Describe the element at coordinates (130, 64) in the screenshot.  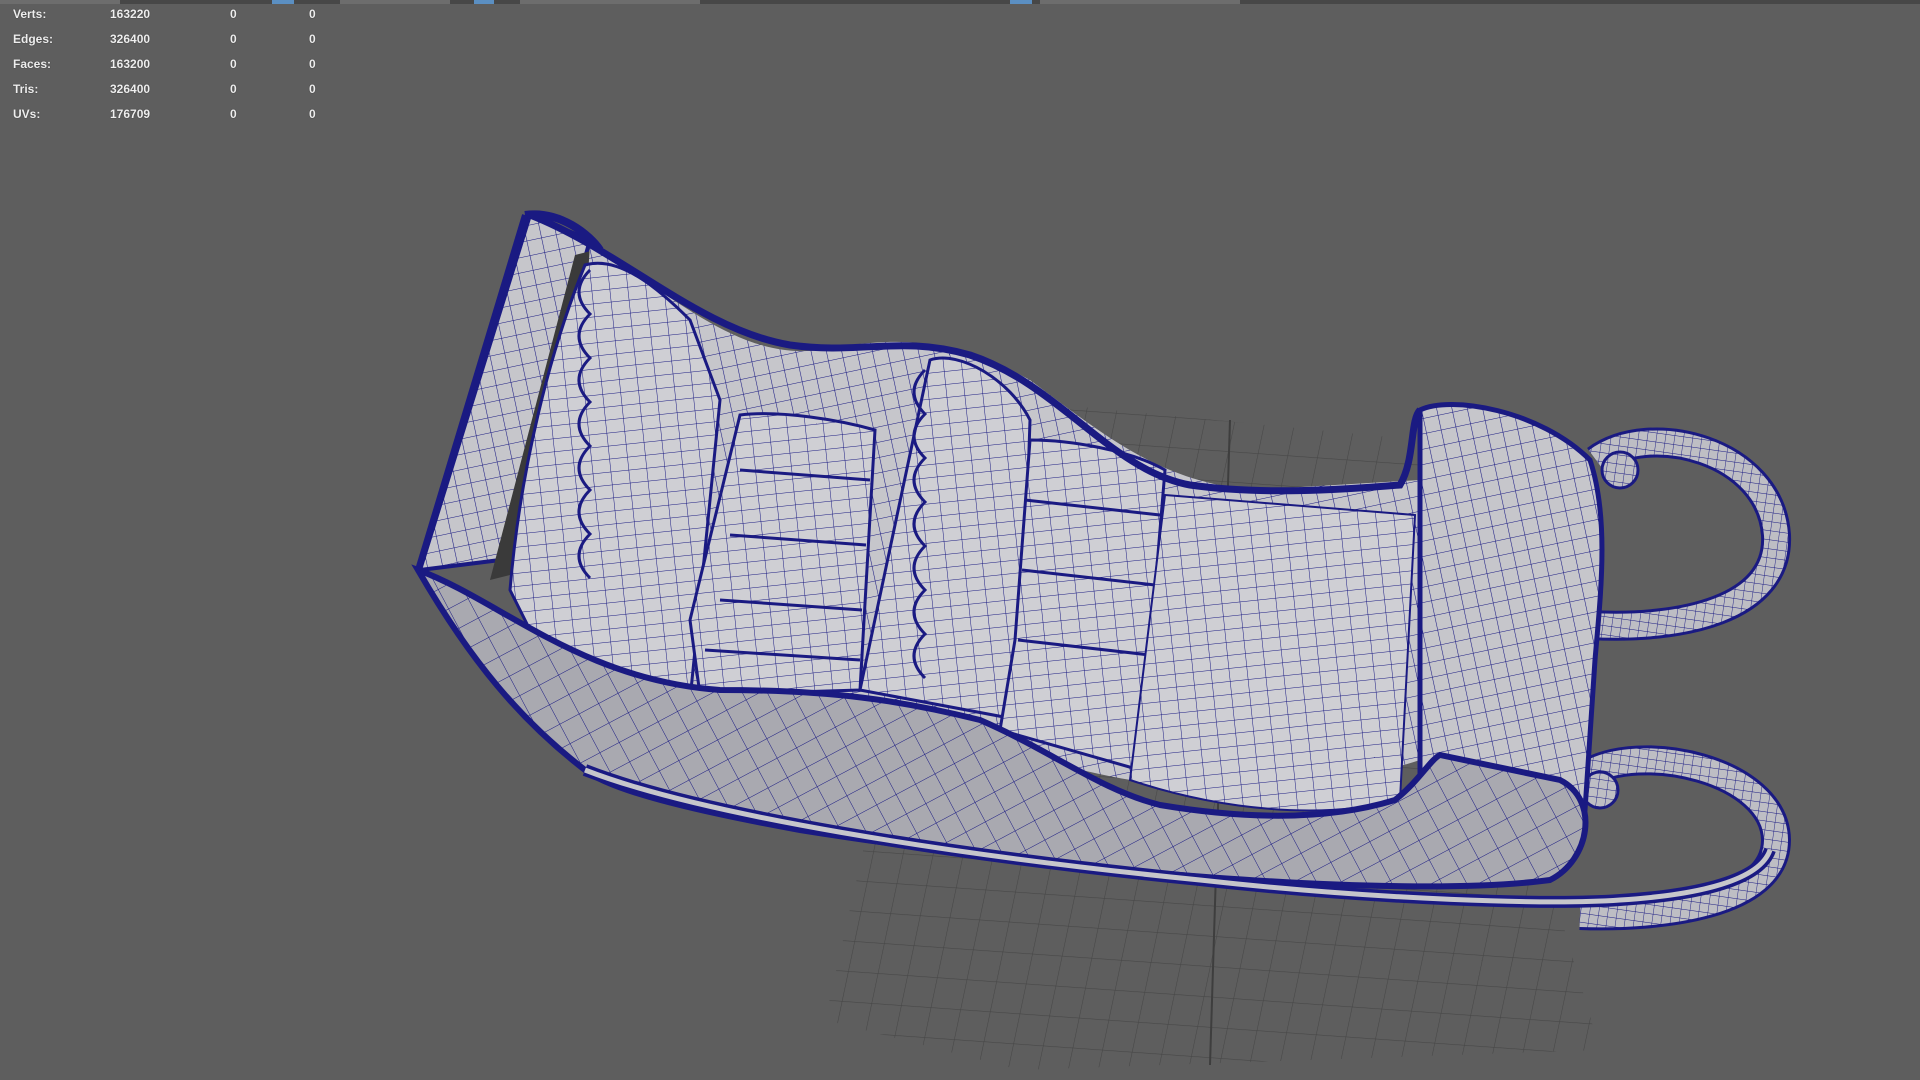
I see `hud-total-value: 163200` at that location.